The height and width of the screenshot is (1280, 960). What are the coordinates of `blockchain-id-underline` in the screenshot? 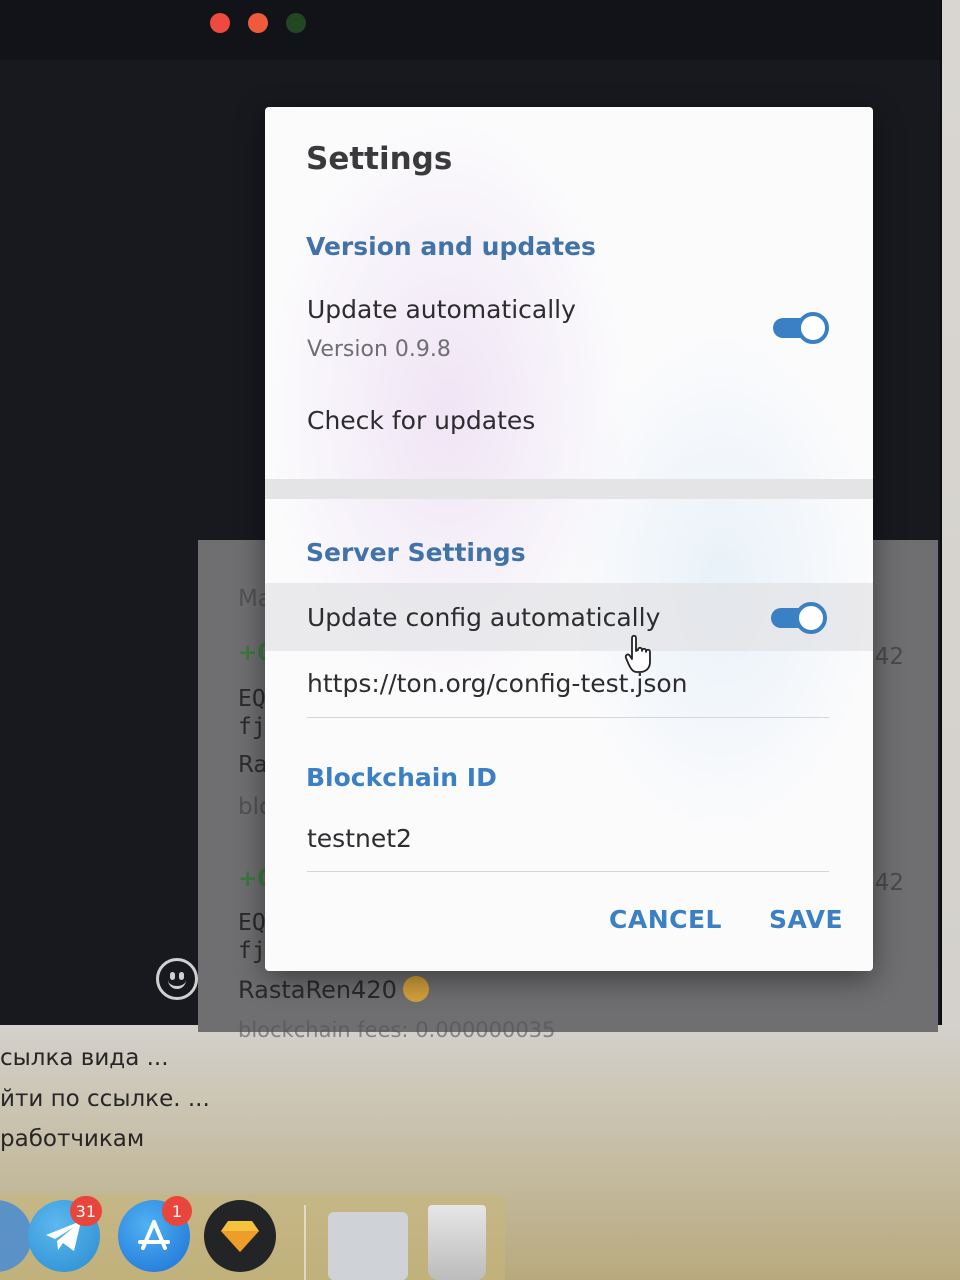 It's located at (568, 871).